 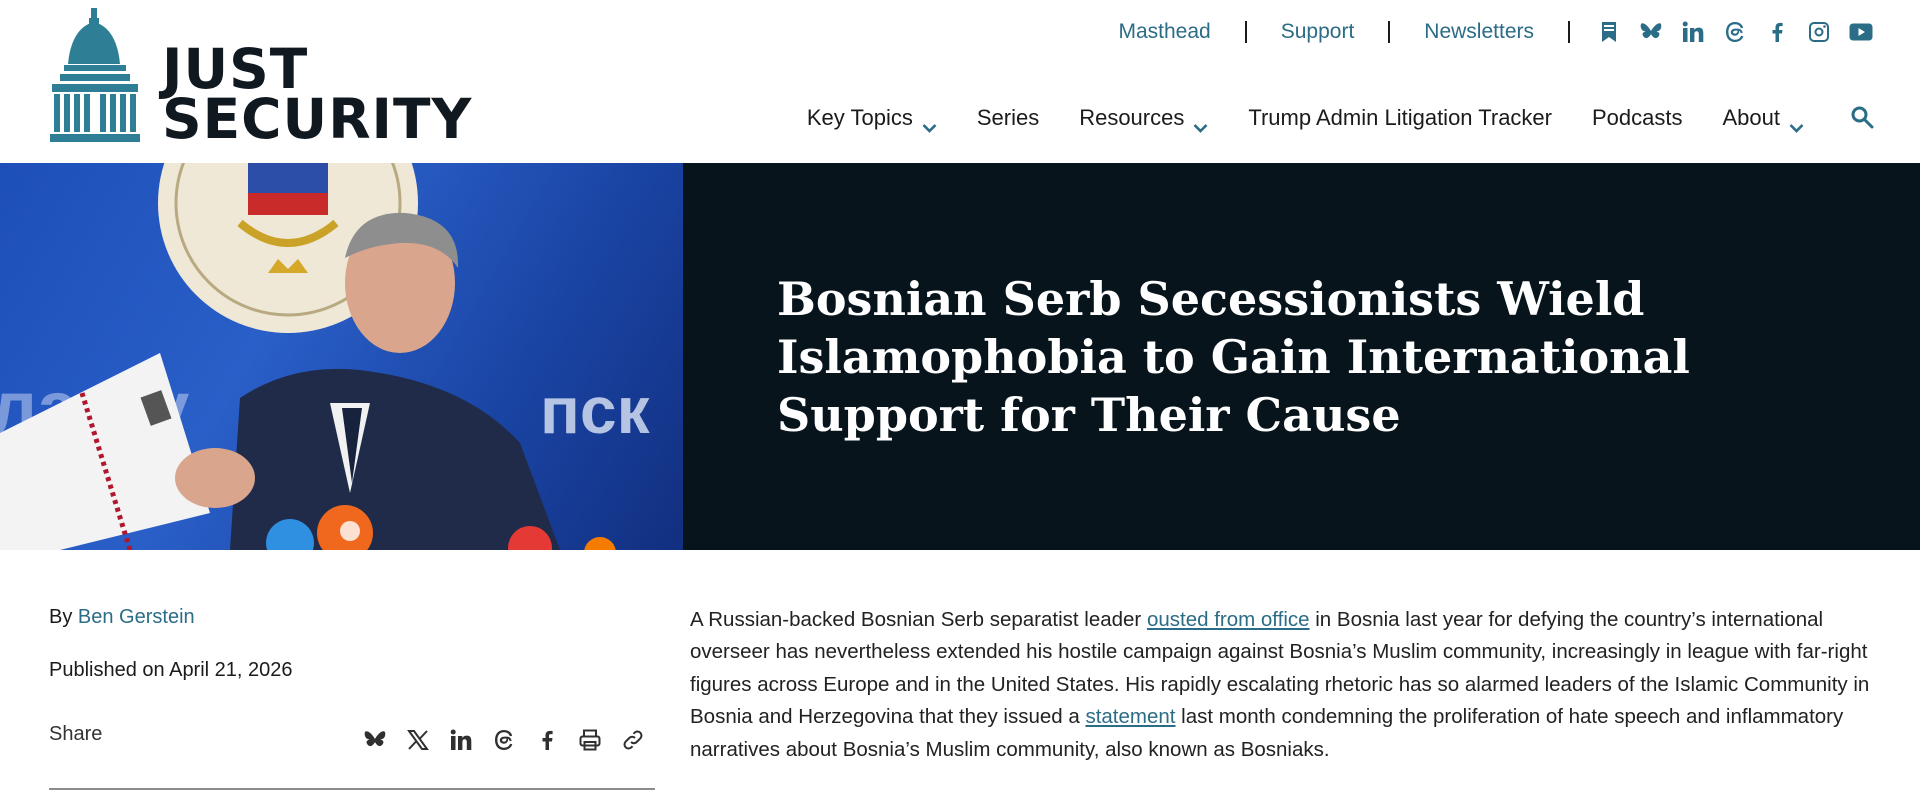 What do you see at coordinates (1130, 716) in the screenshot?
I see `statement-link: statement` at bounding box center [1130, 716].